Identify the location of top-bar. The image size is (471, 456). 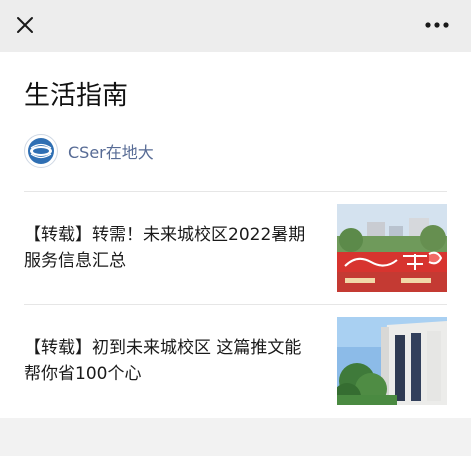
(235, 26).